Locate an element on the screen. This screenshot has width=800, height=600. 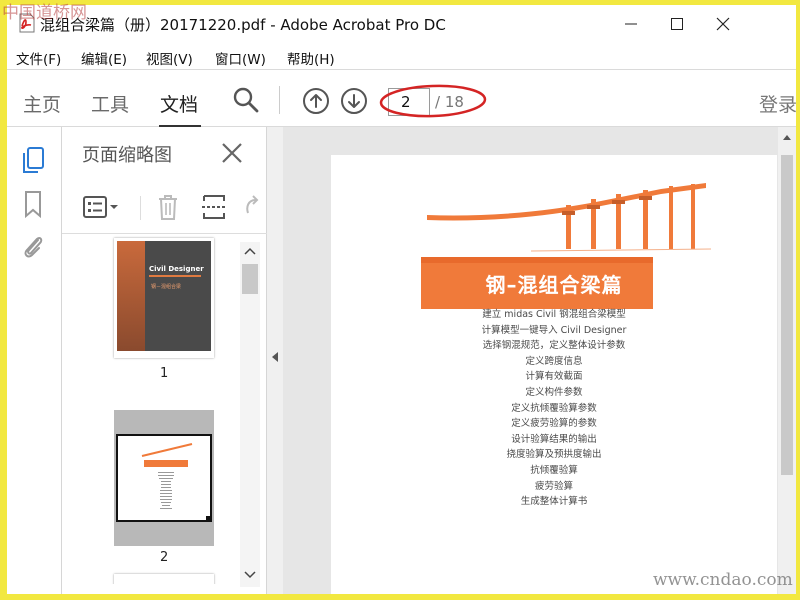
thumbnail-scrollbar is located at coordinates (250, 414).